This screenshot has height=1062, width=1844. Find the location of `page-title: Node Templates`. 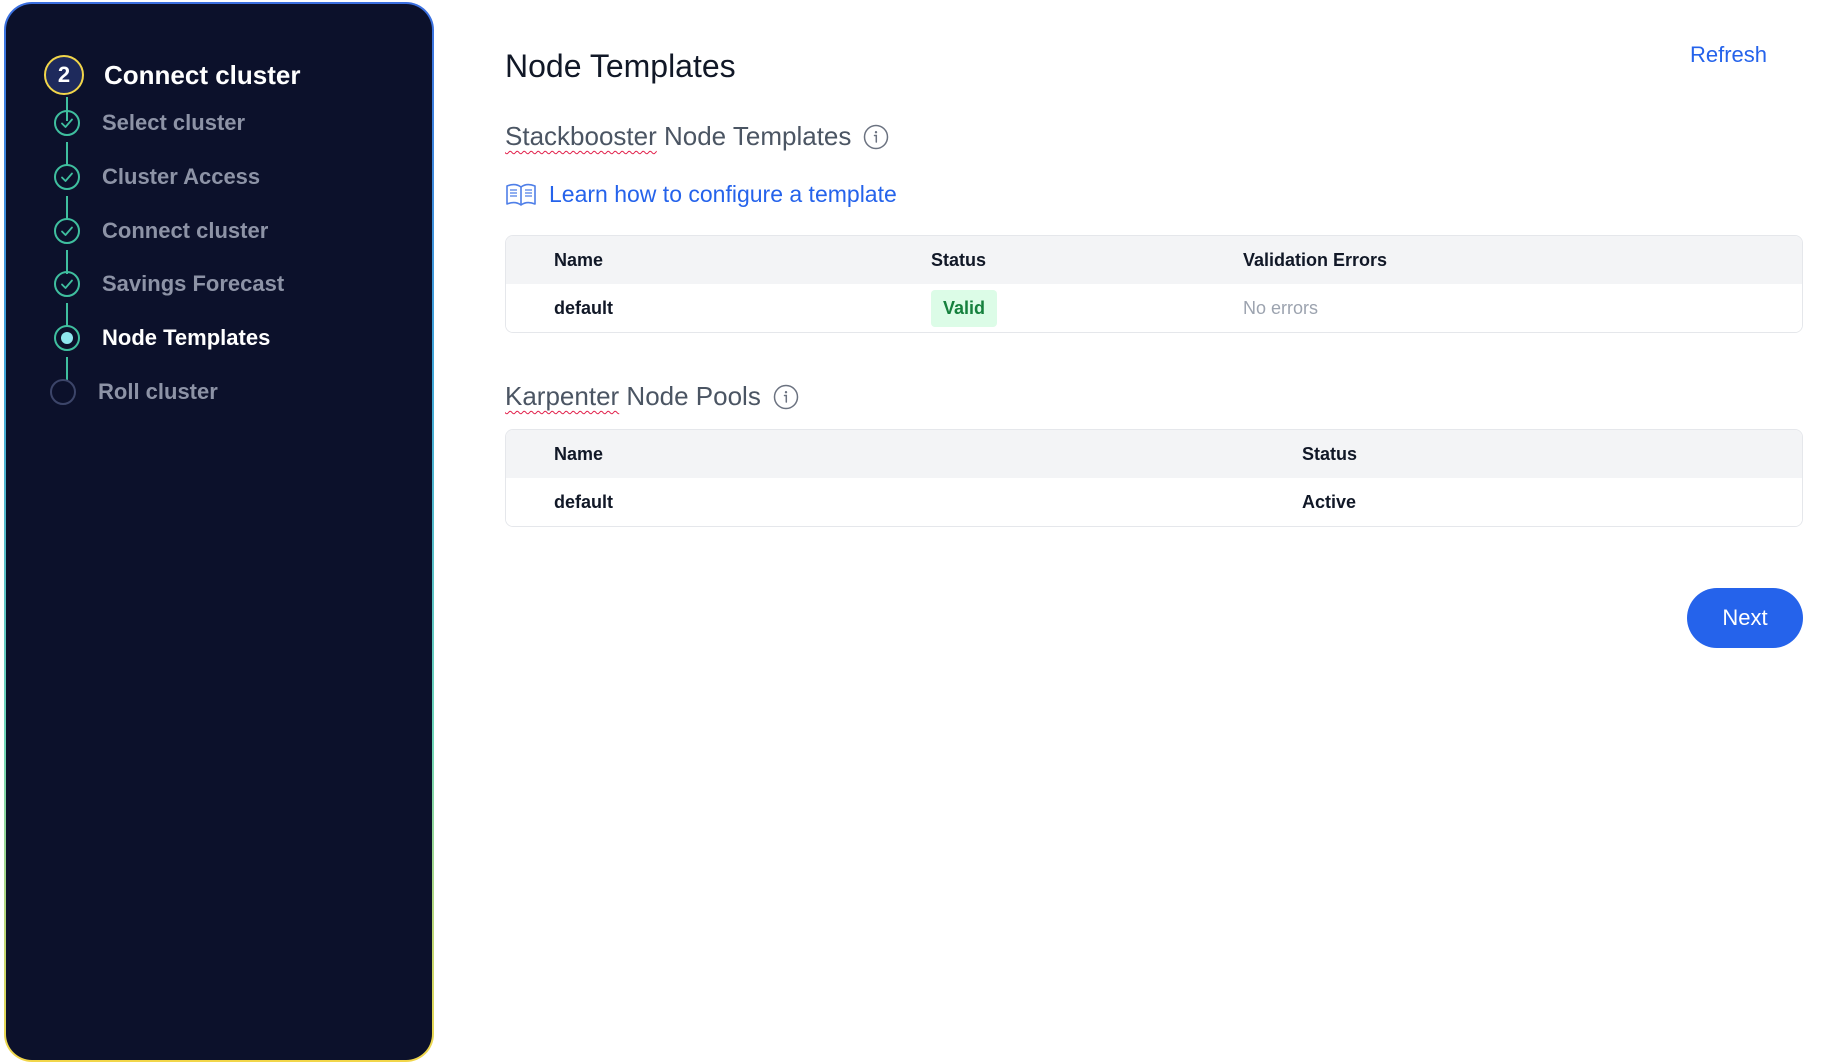

page-title: Node Templates is located at coordinates (620, 66).